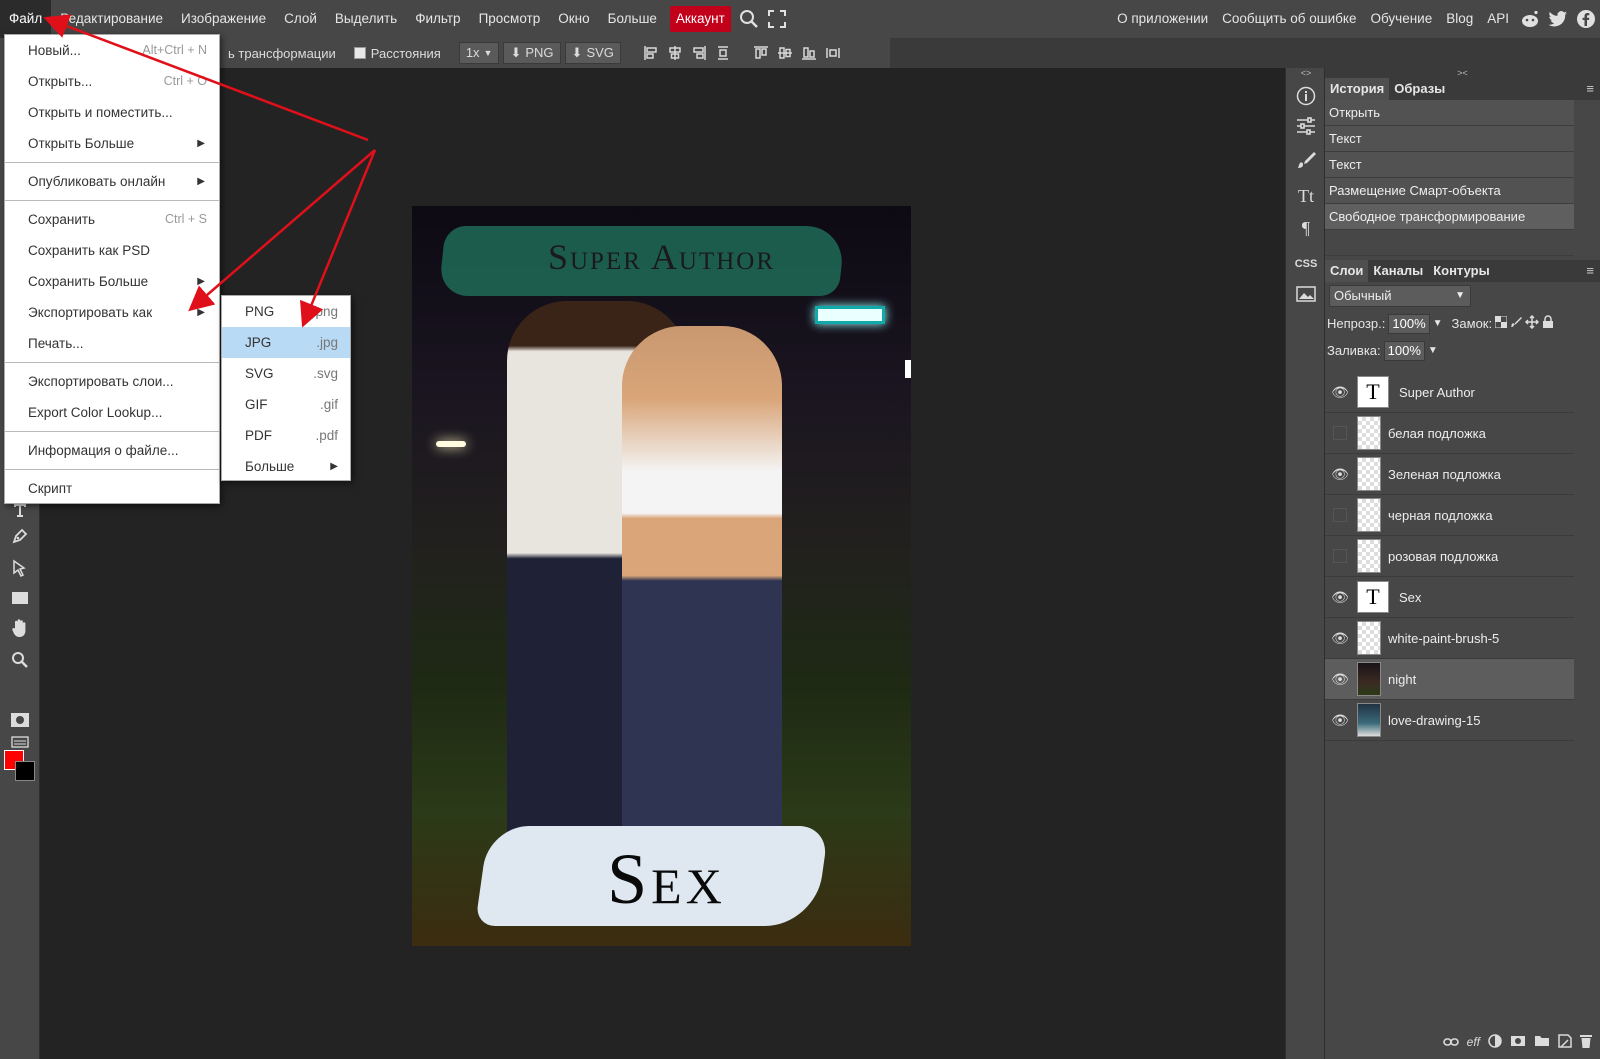 Image resolution: width=1600 pixels, height=1059 pixels. I want to click on folder-icon, so click(1542, 1042).